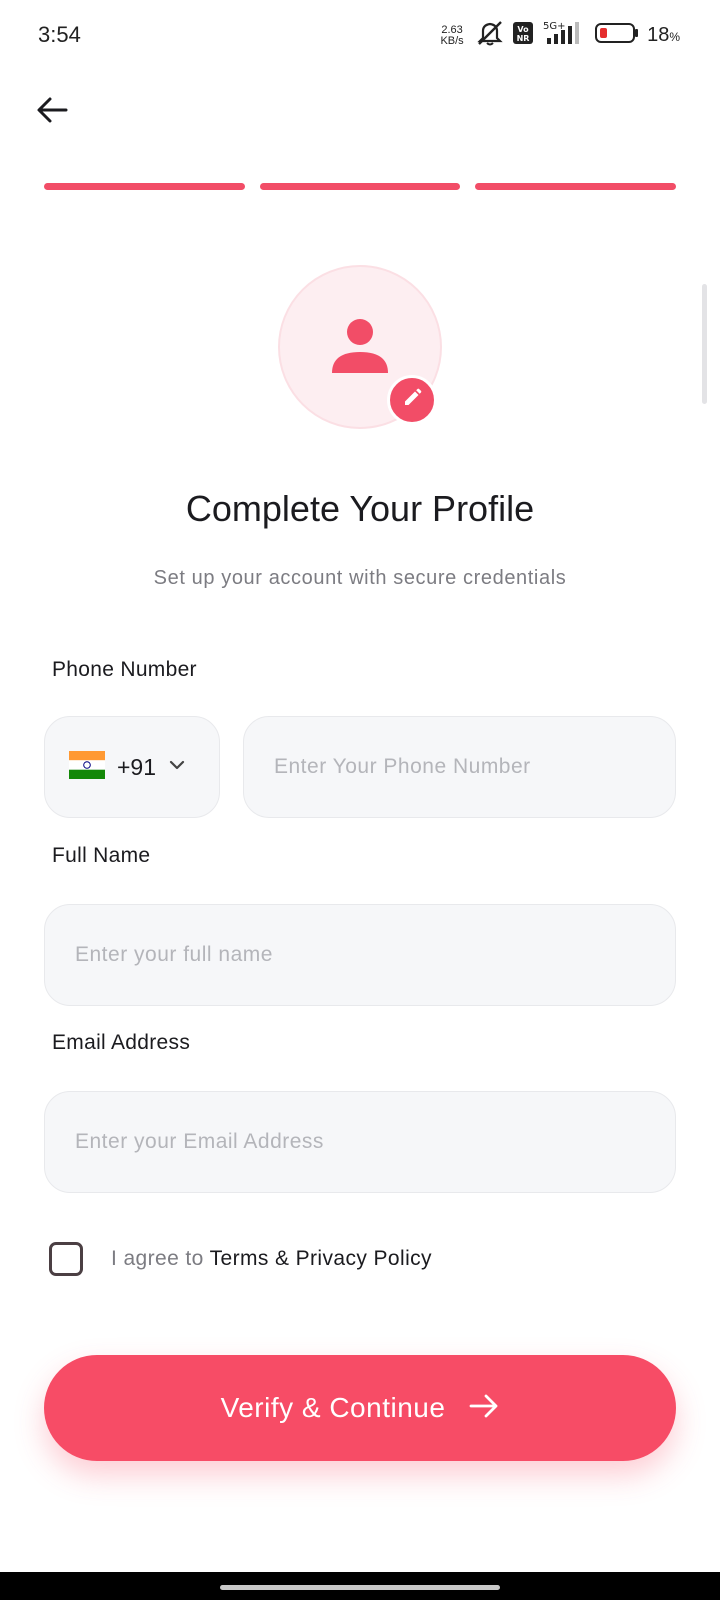 Image resolution: width=720 pixels, height=1600 pixels. I want to click on svg-text: Vo, so click(523, 29).